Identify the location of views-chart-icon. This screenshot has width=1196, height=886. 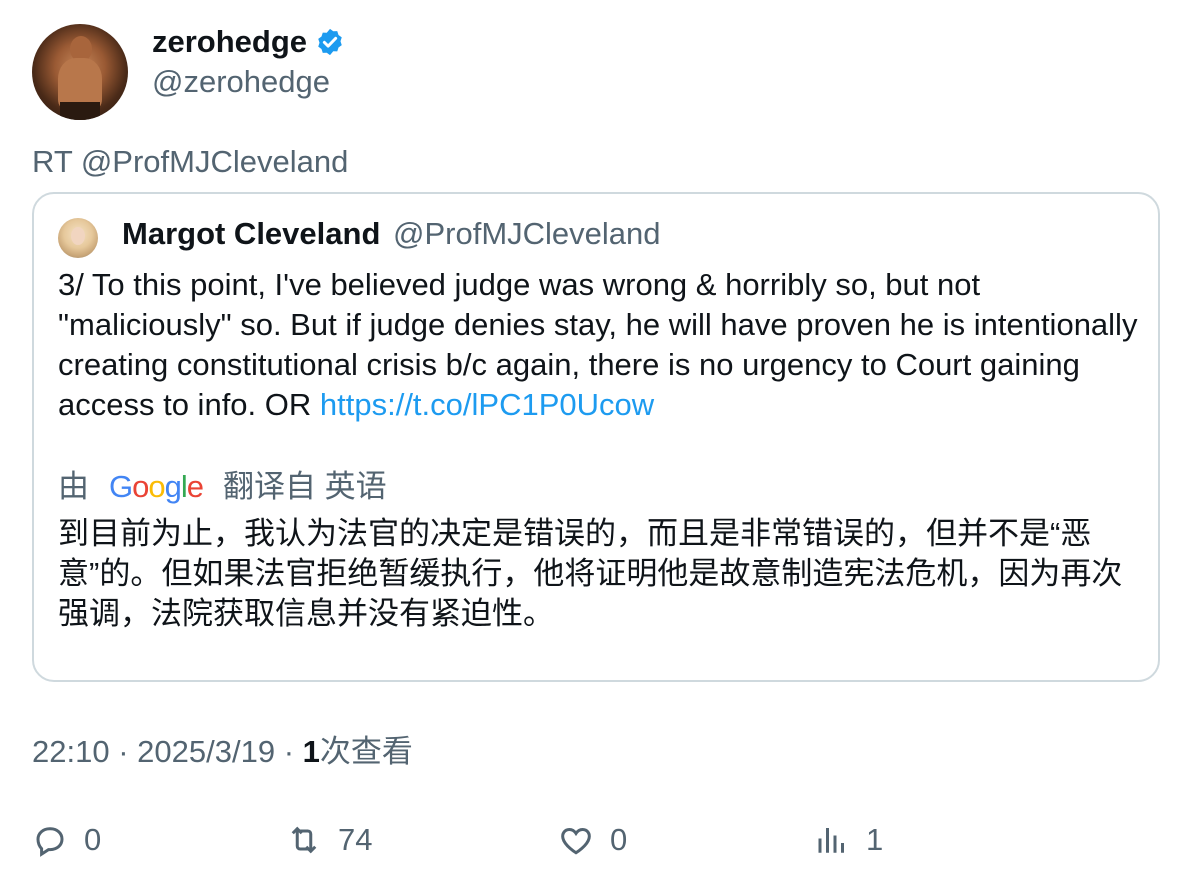
(831, 840).